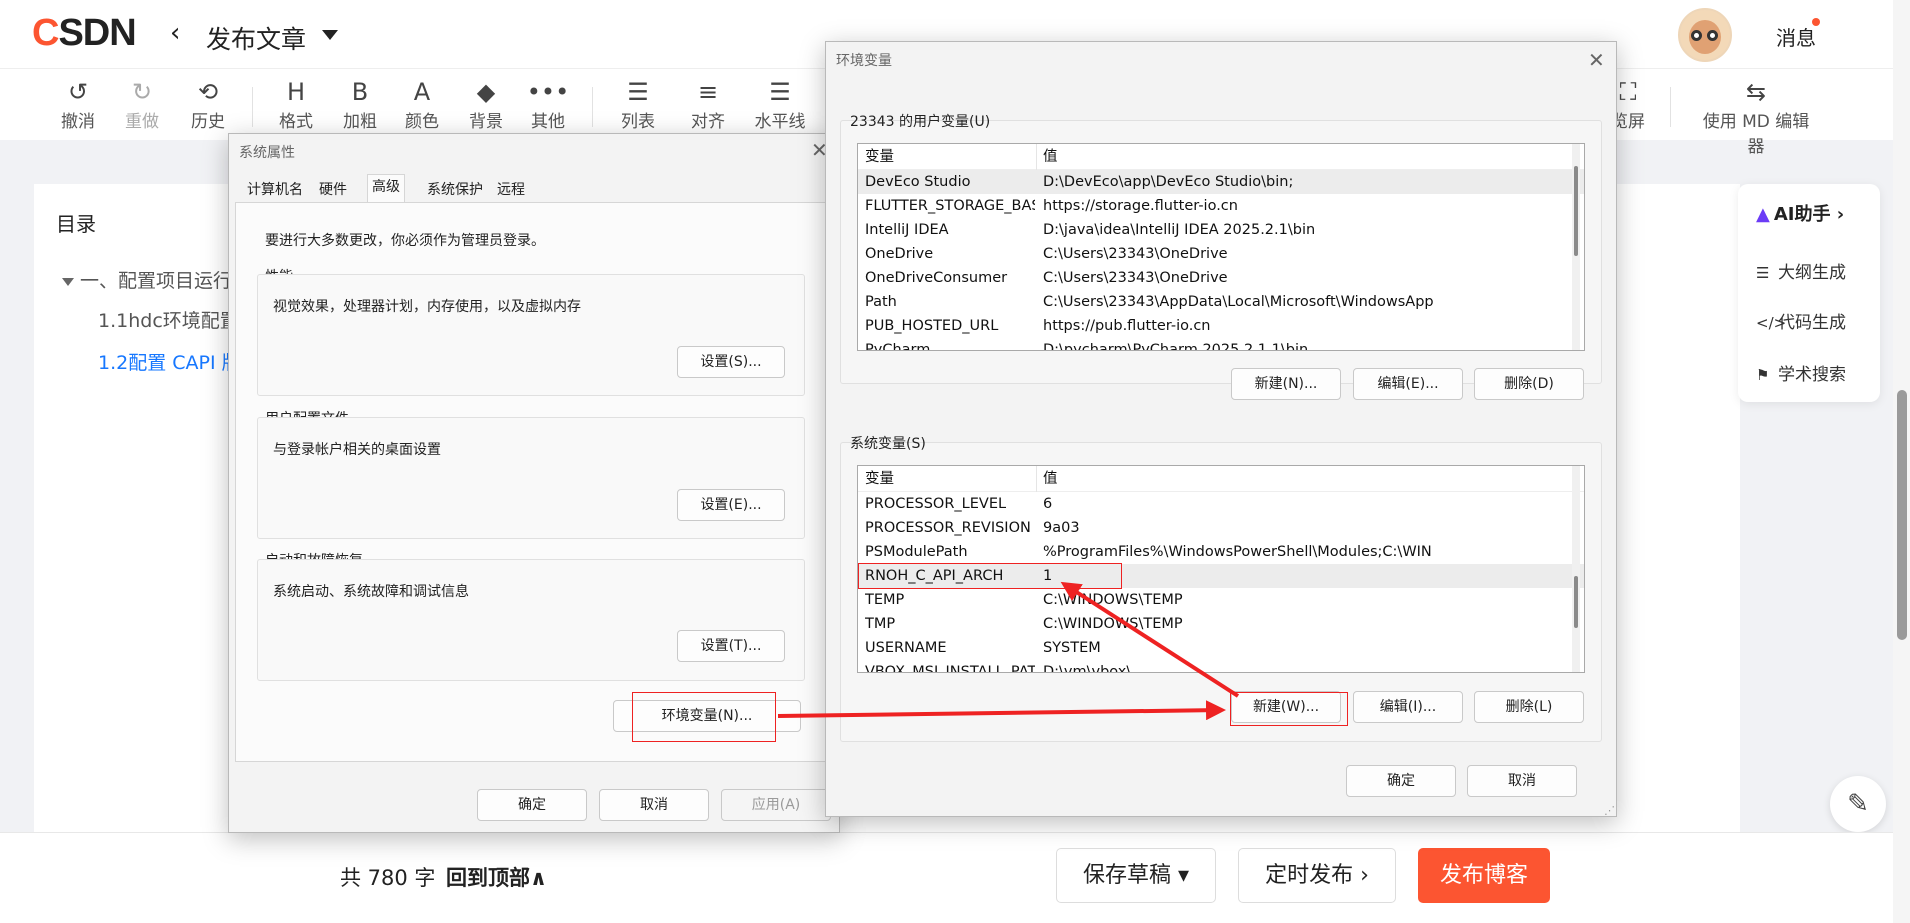 This screenshot has height=923, width=1910. I want to click on messages-link: 消息, so click(1796, 36).